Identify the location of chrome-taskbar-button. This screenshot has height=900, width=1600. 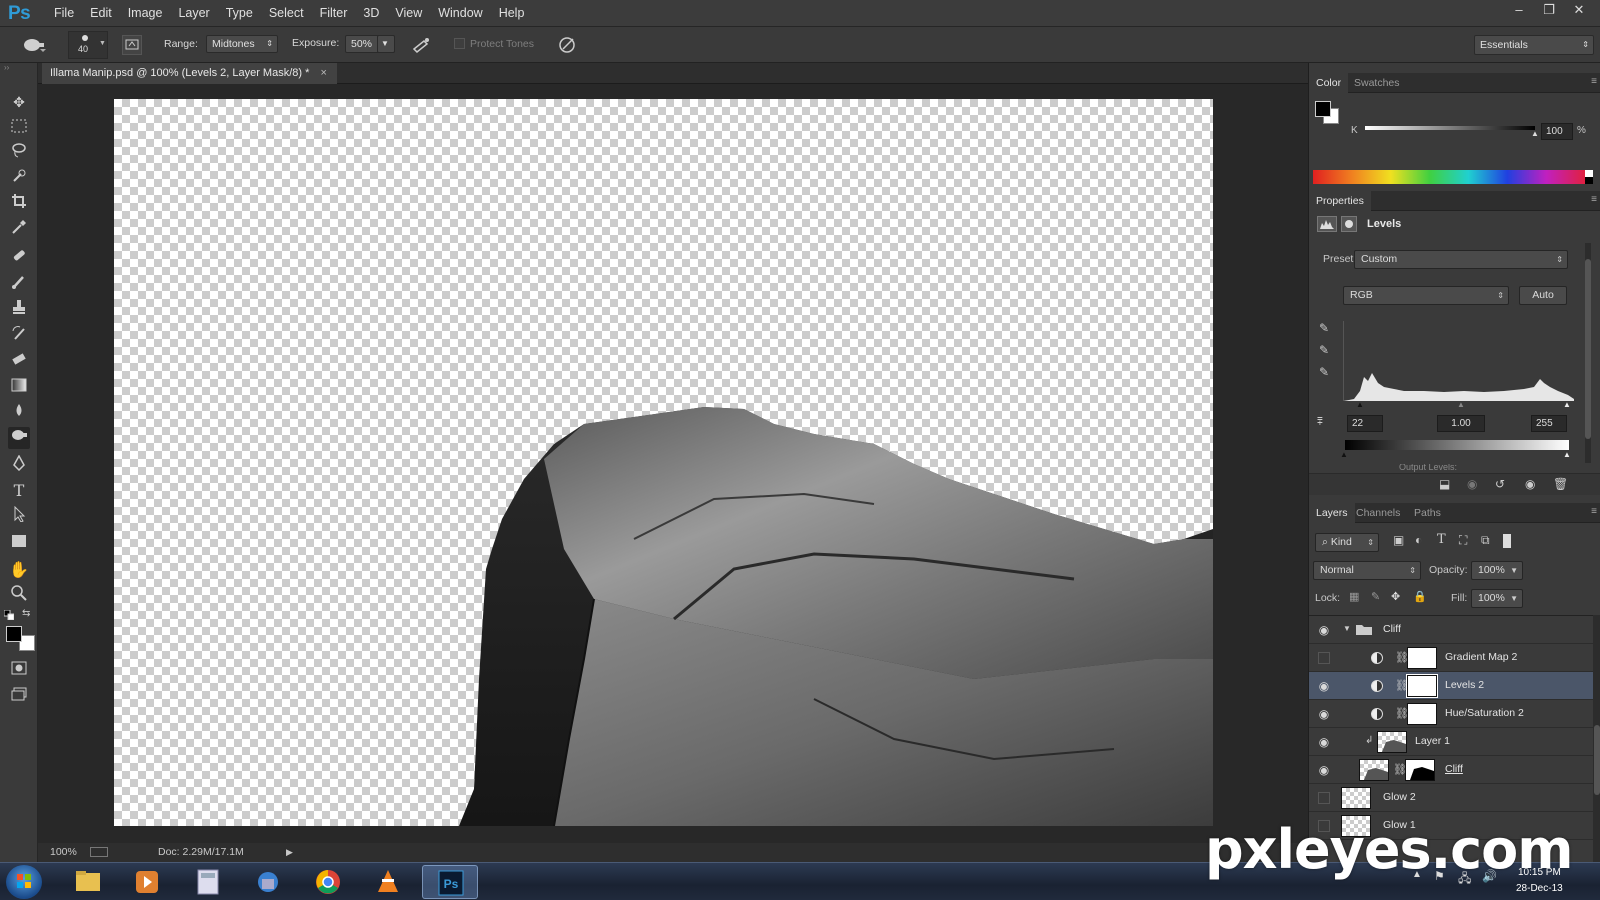
(328, 882).